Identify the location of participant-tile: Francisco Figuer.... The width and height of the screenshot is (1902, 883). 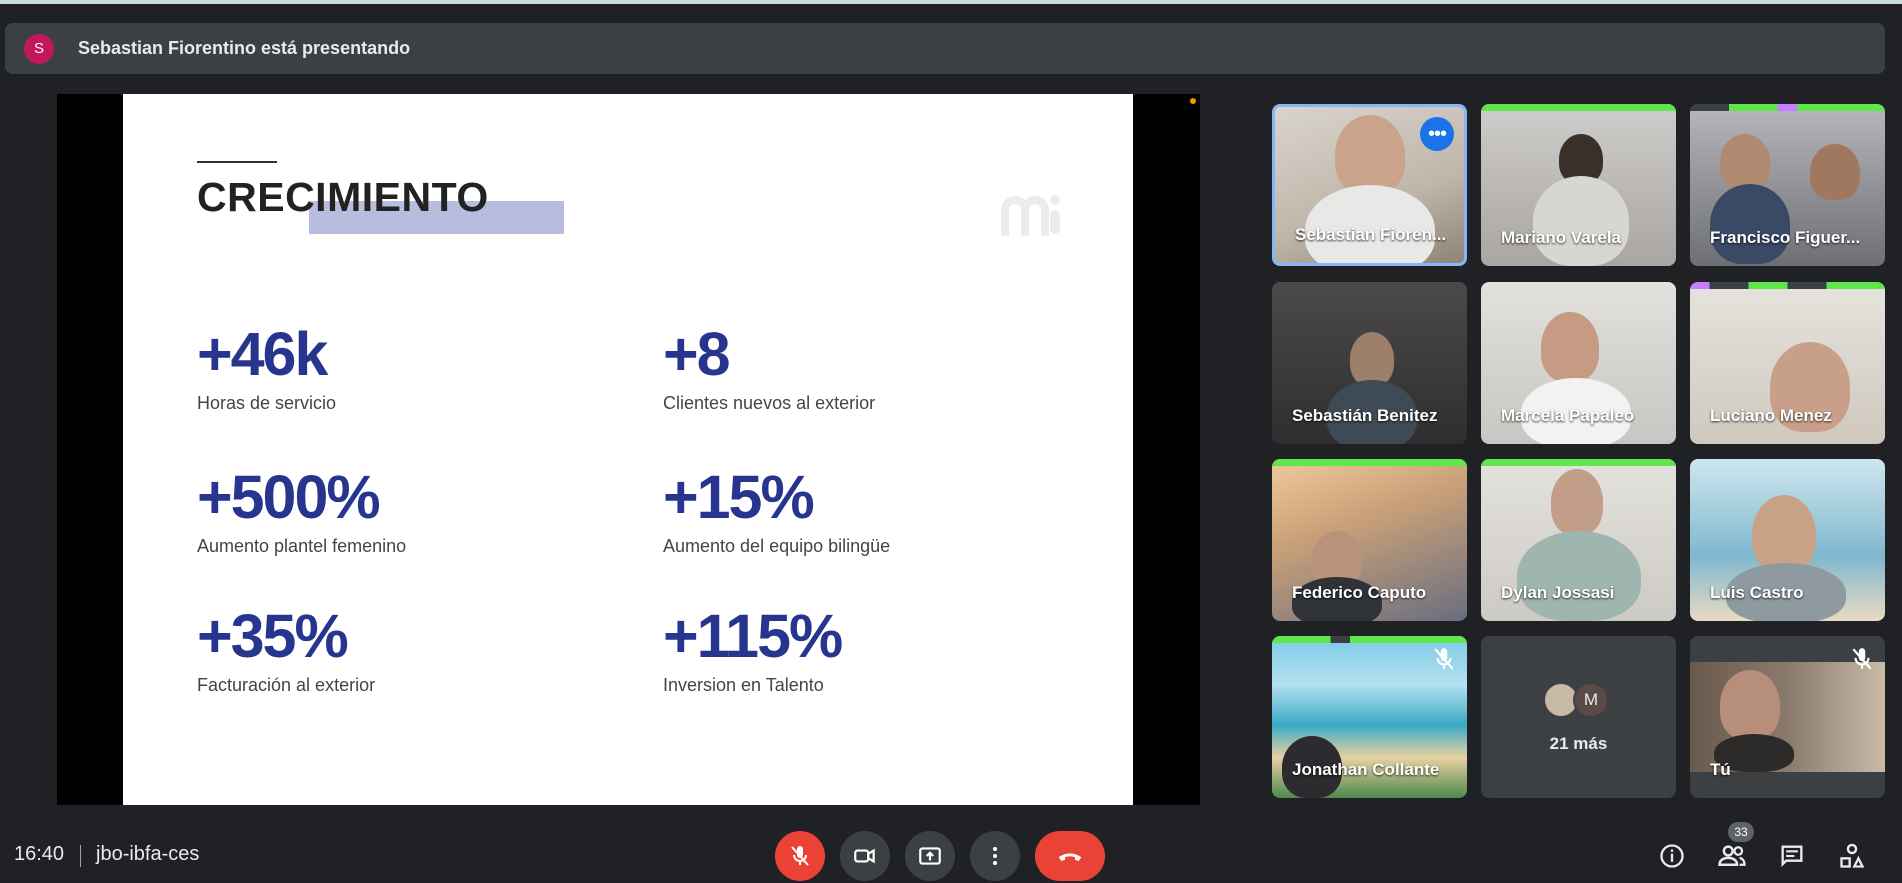
(1787, 185).